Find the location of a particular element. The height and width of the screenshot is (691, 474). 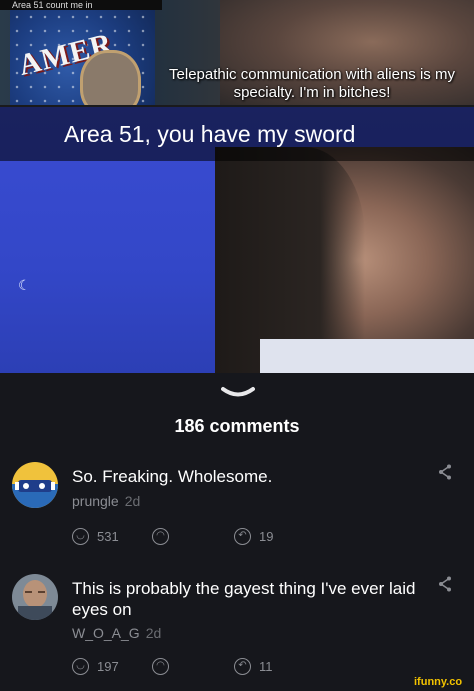

upvote-count: 531 is located at coordinates (108, 536).